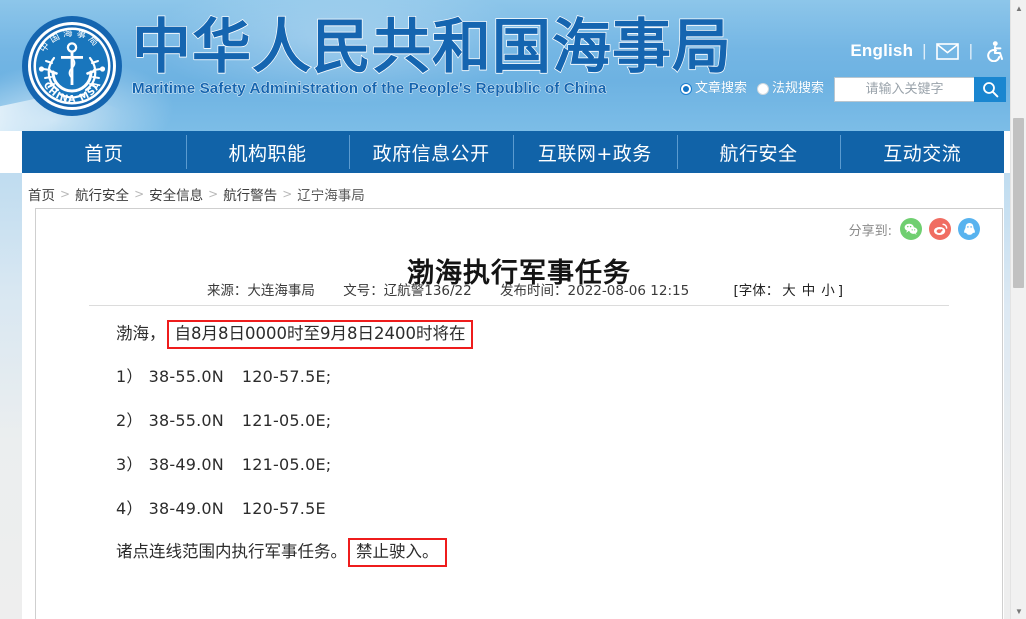 The image size is (1026, 619). I want to click on coordinate-lat-4: 38-49.0N, so click(186, 508).